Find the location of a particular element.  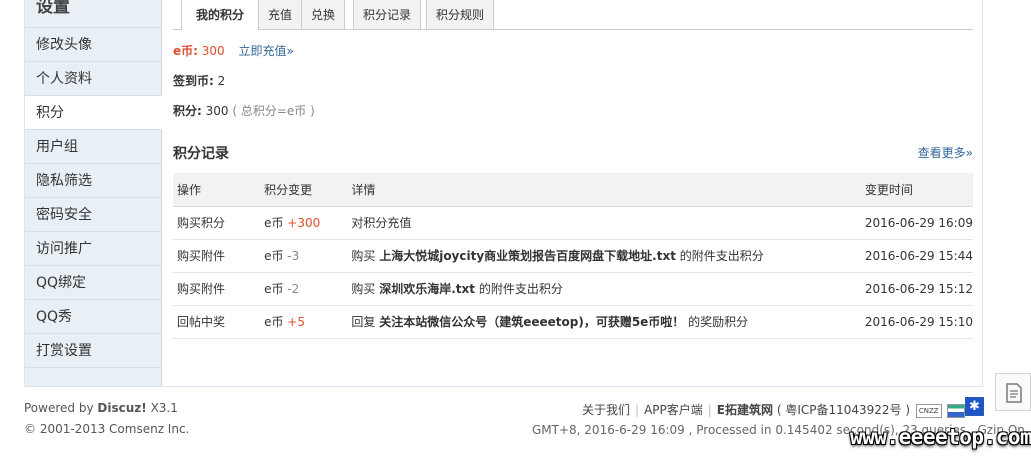

discuz-link: Discuz! is located at coordinates (121, 408).